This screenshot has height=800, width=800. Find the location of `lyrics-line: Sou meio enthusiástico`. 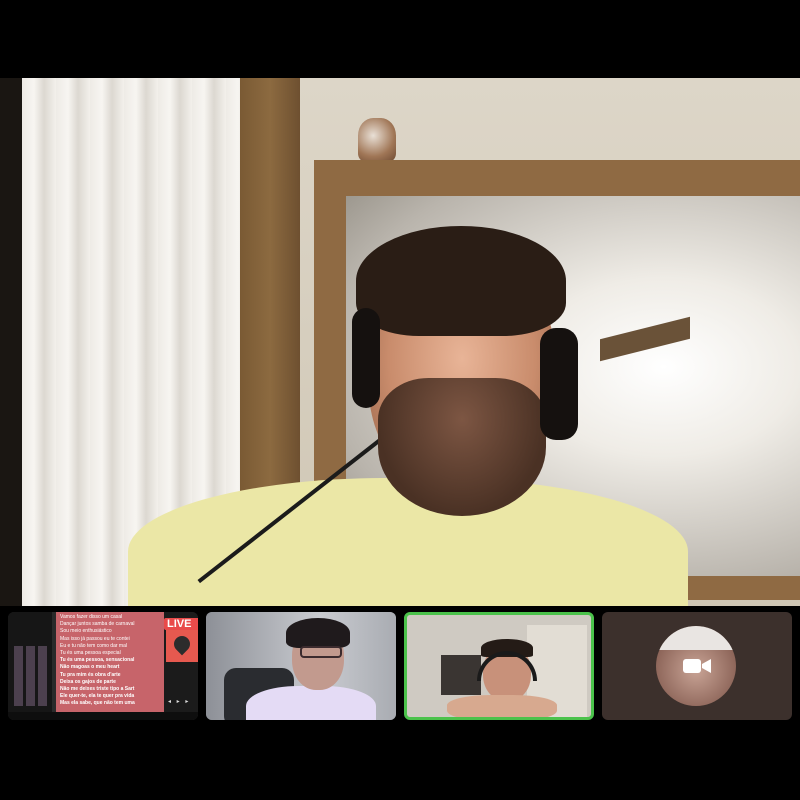

lyrics-line: Sou meio enthusiástico is located at coordinates (86, 631).